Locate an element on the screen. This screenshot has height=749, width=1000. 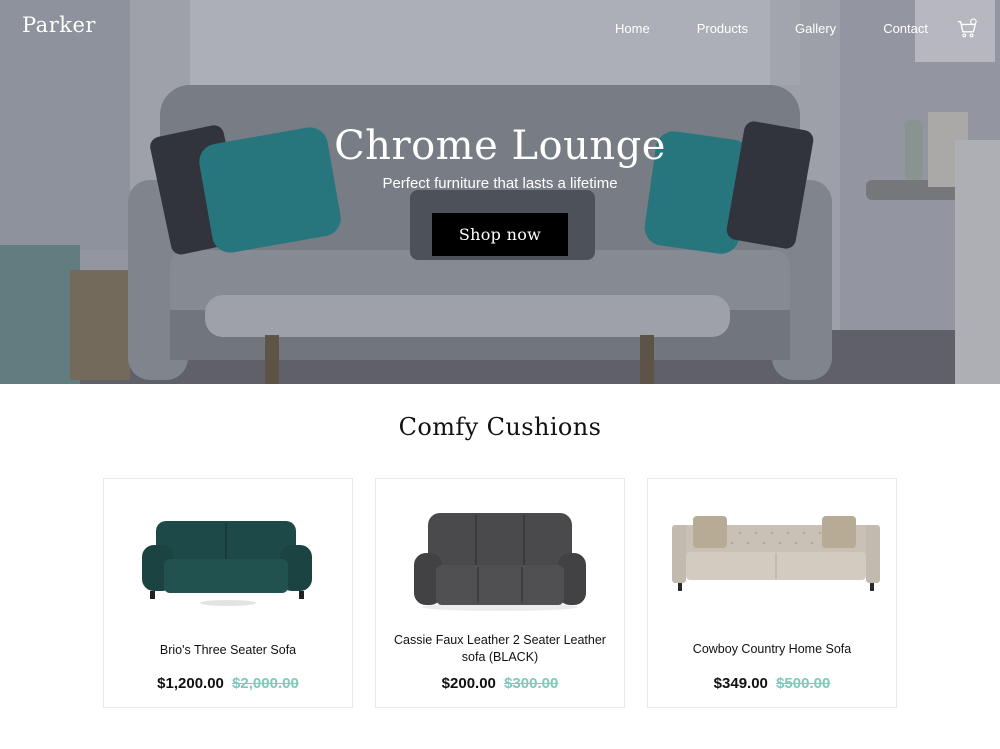
current-price: $349.00 is located at coordinates (740, 683).